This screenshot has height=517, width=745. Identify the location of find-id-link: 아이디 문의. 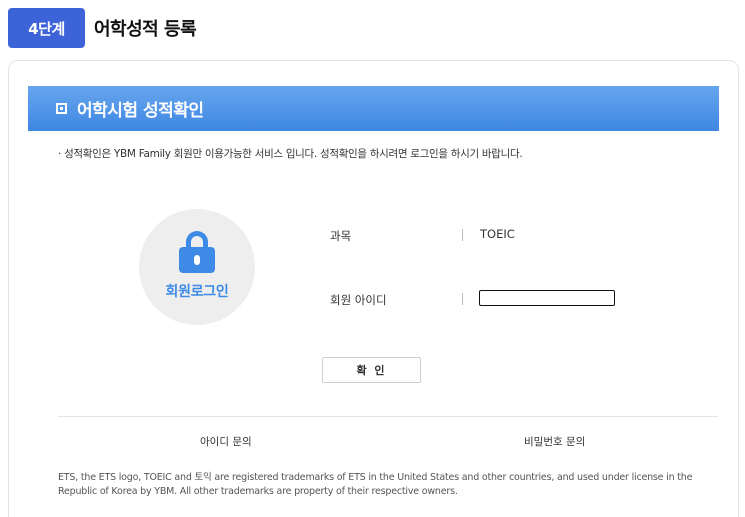
(226, 441).